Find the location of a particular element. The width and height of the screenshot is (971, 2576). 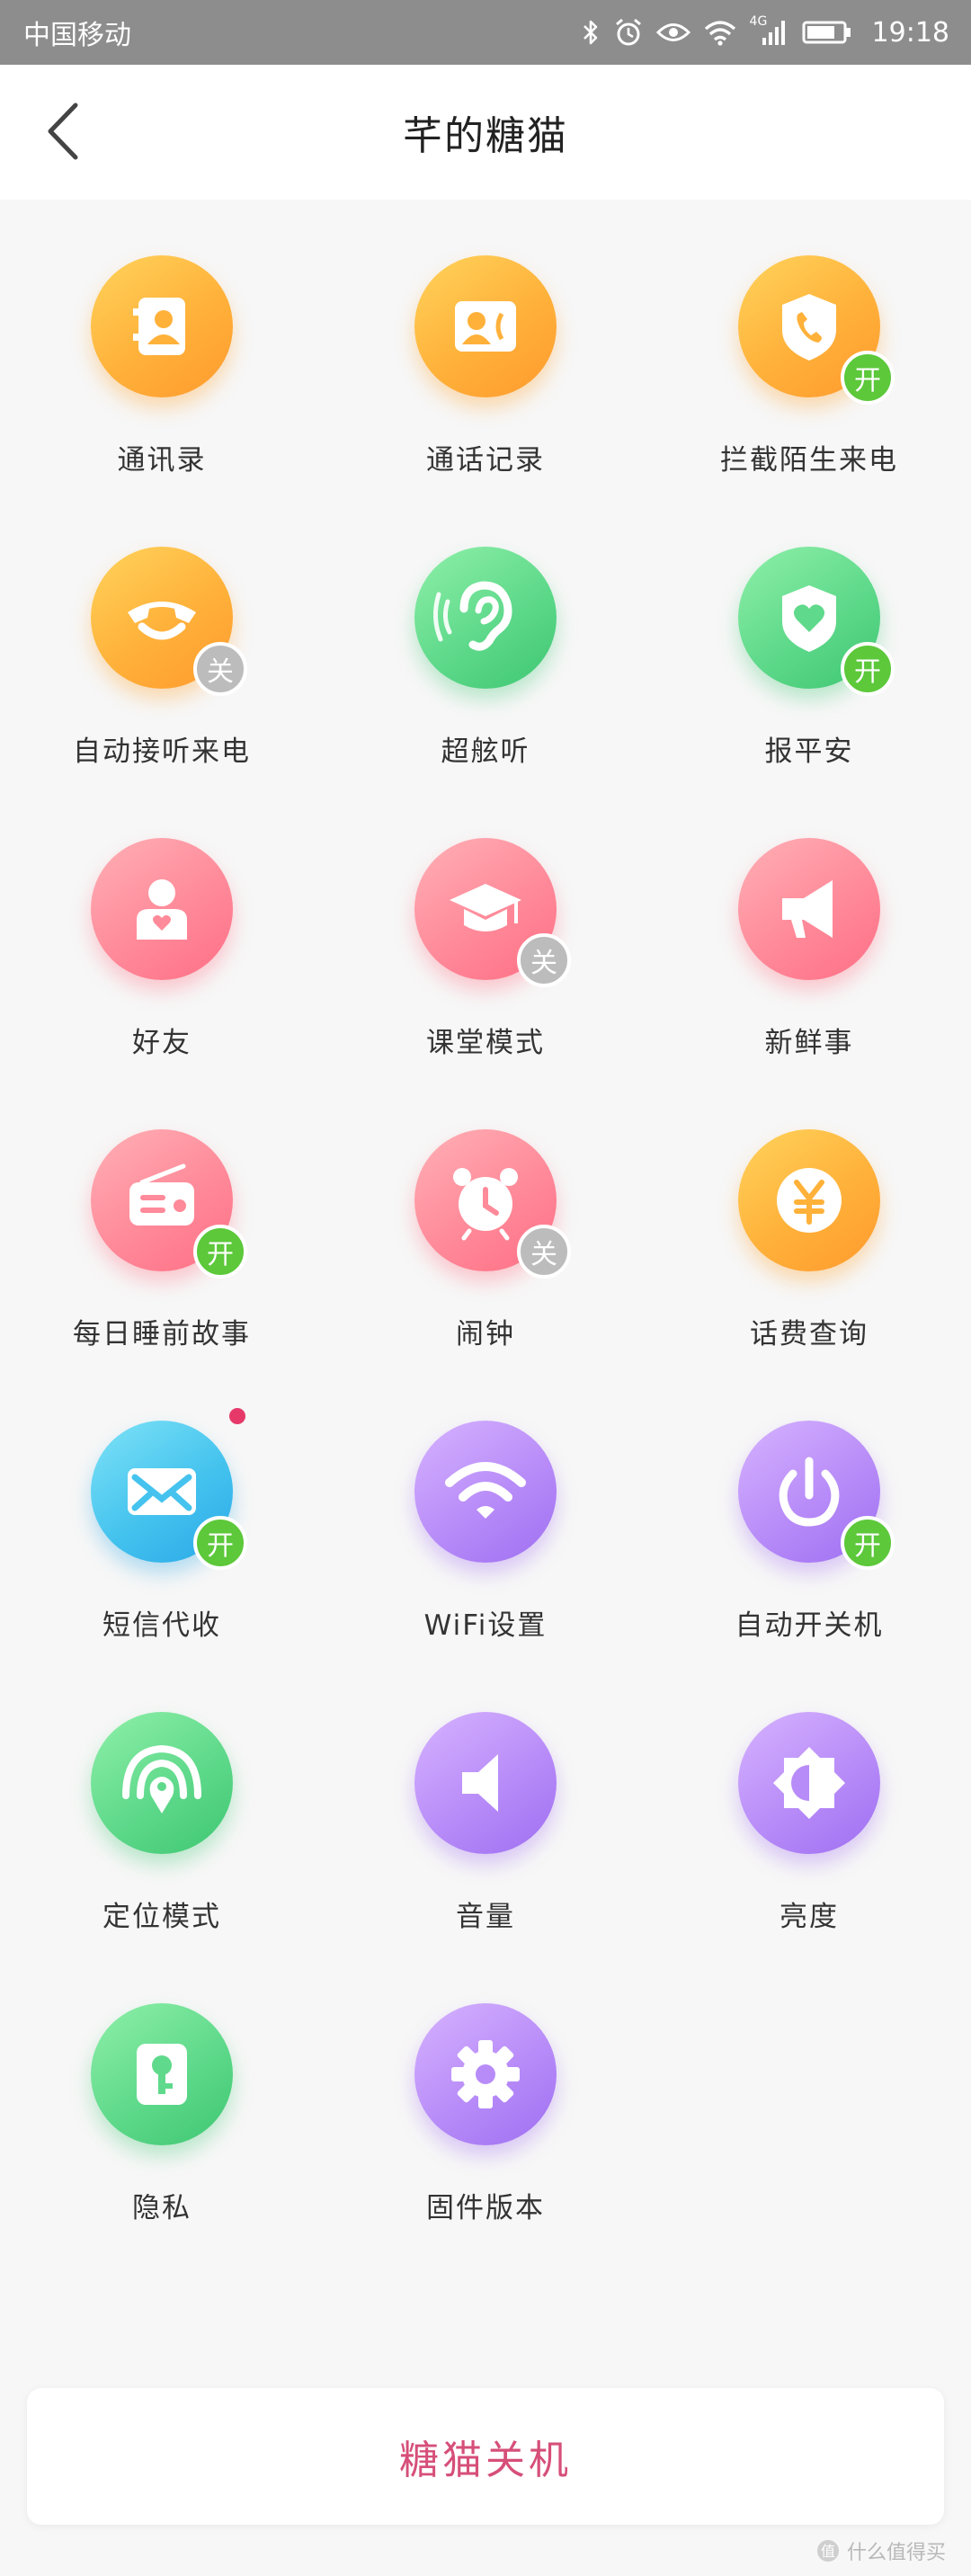

back-button is located at coordinates (63, 131).